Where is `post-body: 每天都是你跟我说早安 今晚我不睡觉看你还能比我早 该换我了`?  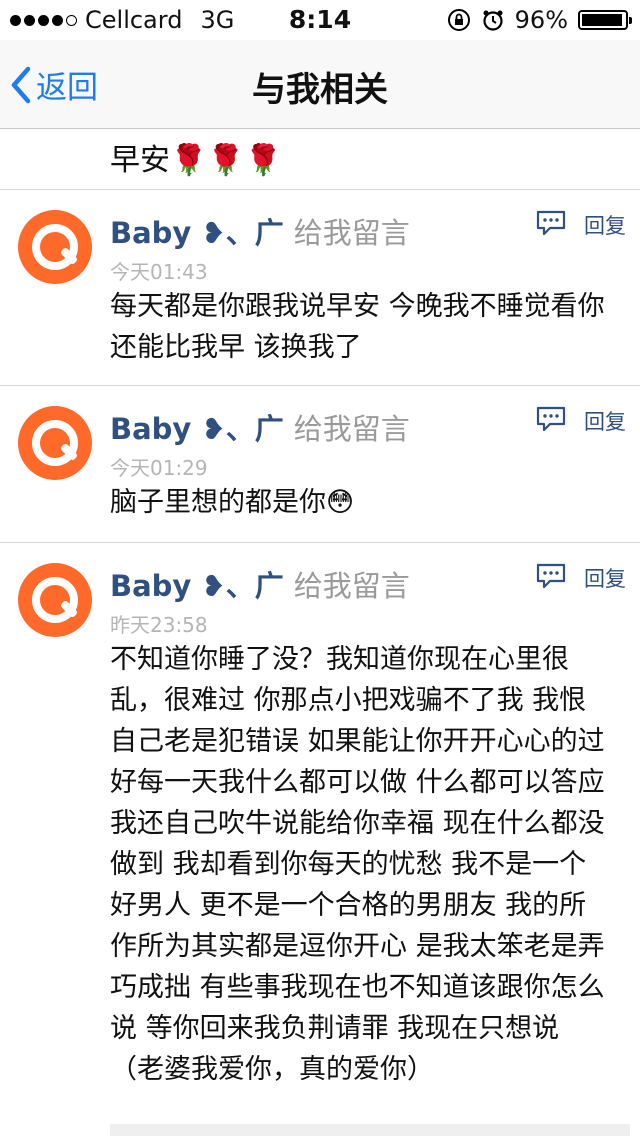
post-body: 每天都是你跟我说早安 今晚我不睡觉看你还能比我早 该换我了 is located at coordinates (357, 327).